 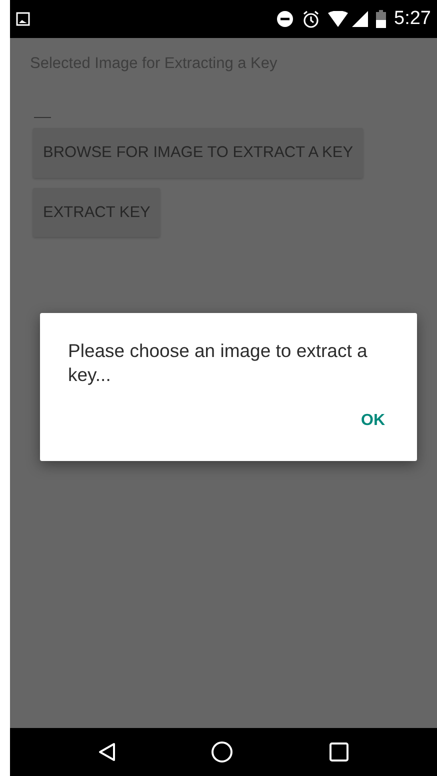 I want to click on ok-button: OK, so click(x=373, y=421).